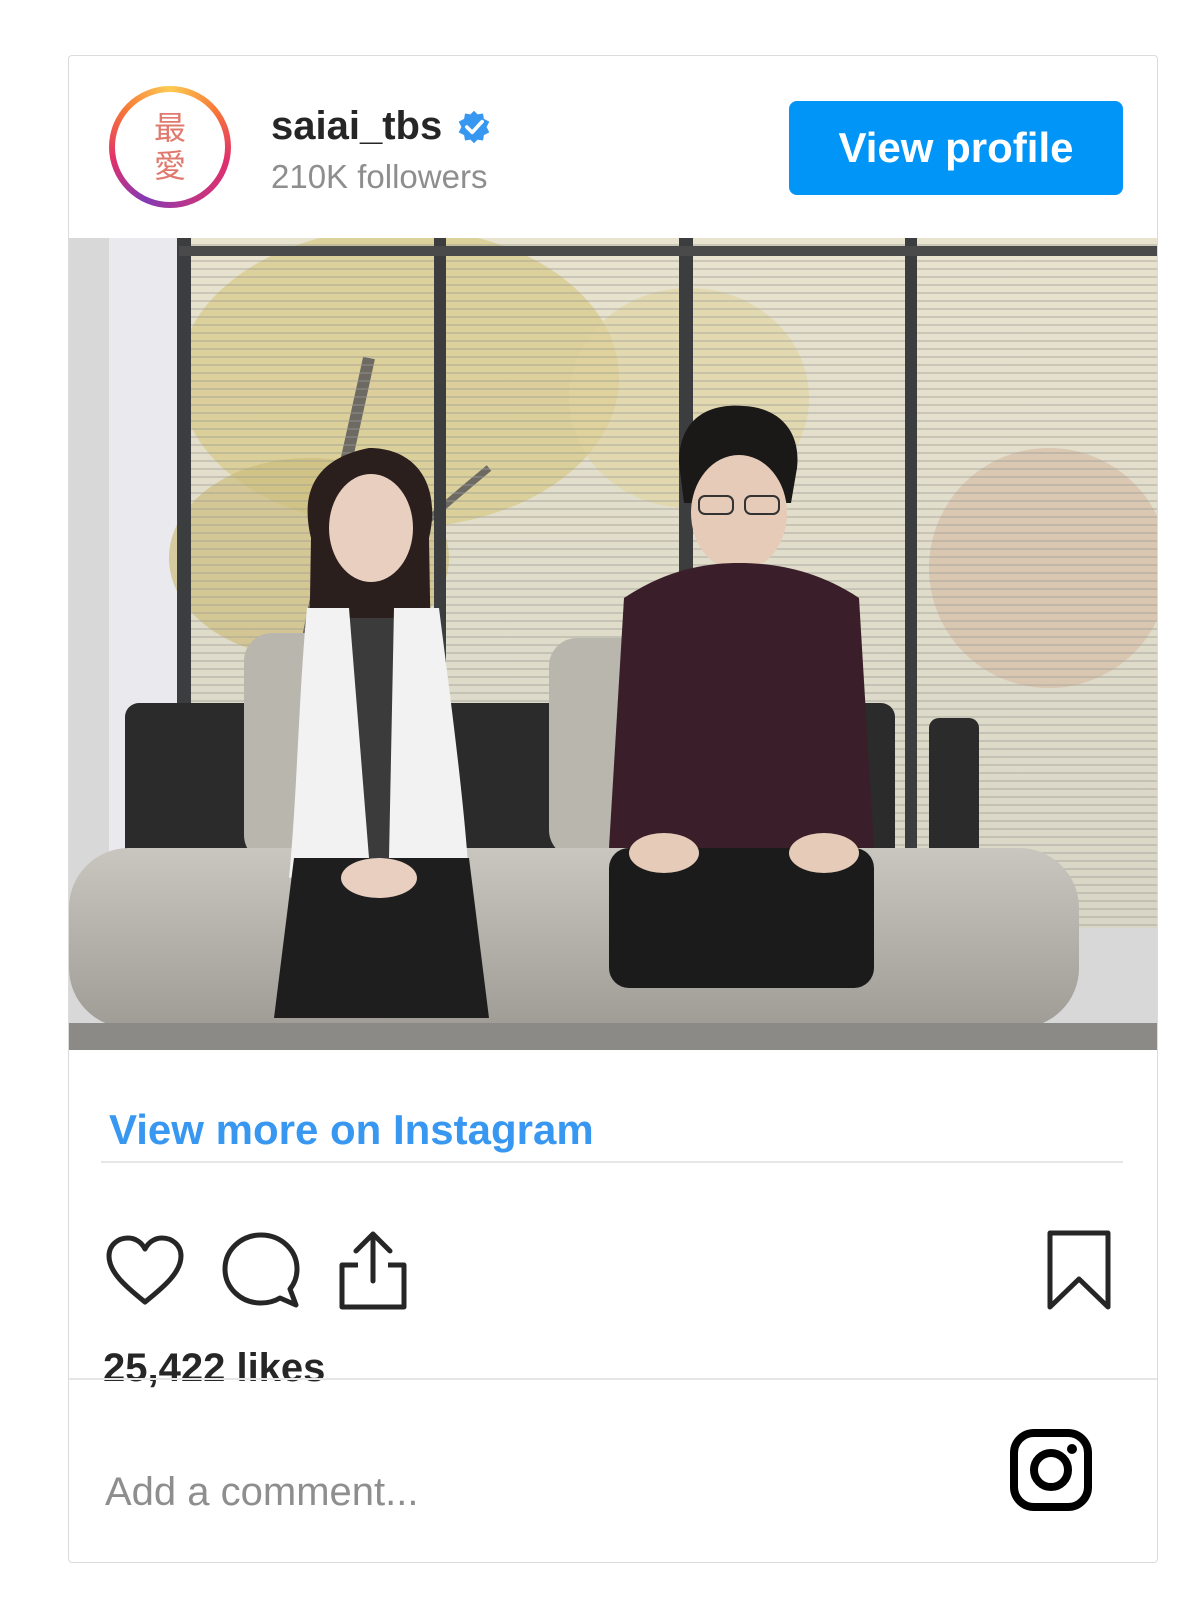  I want to click on view-profile-button: View profile, so click(956, 148).